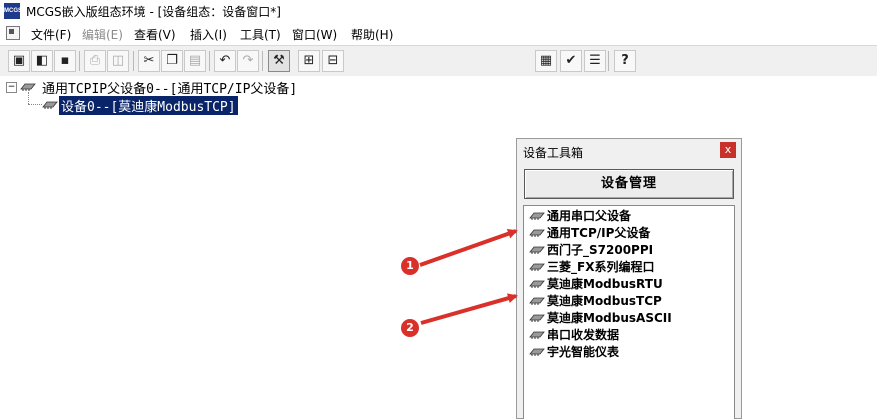 This screenshot has height=419, width=877. Describe the element at coordinates (600, 250) in the screenshot. I see `list-item-label: 西门子_S7200PPI` at that location.